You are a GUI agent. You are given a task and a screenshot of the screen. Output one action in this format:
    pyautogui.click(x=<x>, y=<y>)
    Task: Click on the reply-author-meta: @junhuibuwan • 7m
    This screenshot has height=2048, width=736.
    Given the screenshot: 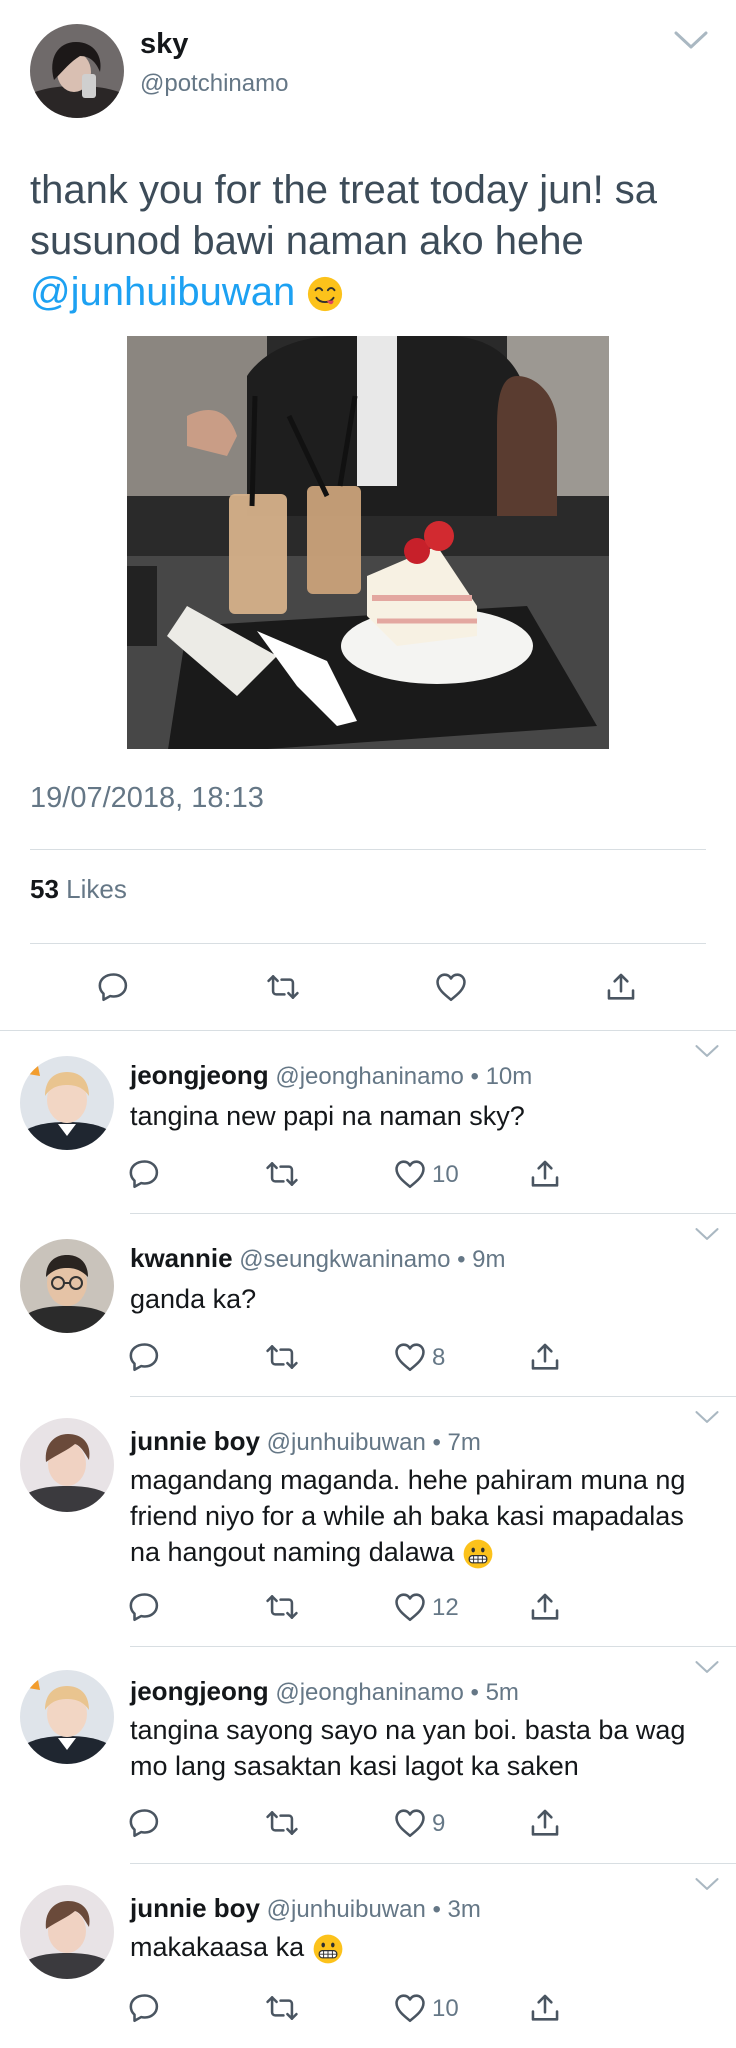 What is the action you would take?
    pyautogui.click(x=374, y=1442)
    